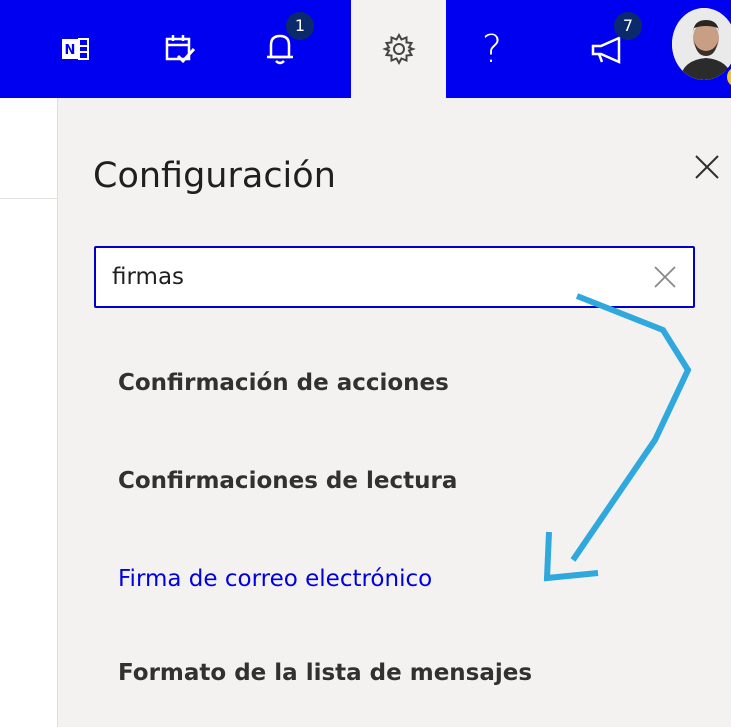 This screenshot has height=727, width=731. Describe the element at coordinates (608, 49) in the screenshot. I see `whats-new-button: 7` at that location.